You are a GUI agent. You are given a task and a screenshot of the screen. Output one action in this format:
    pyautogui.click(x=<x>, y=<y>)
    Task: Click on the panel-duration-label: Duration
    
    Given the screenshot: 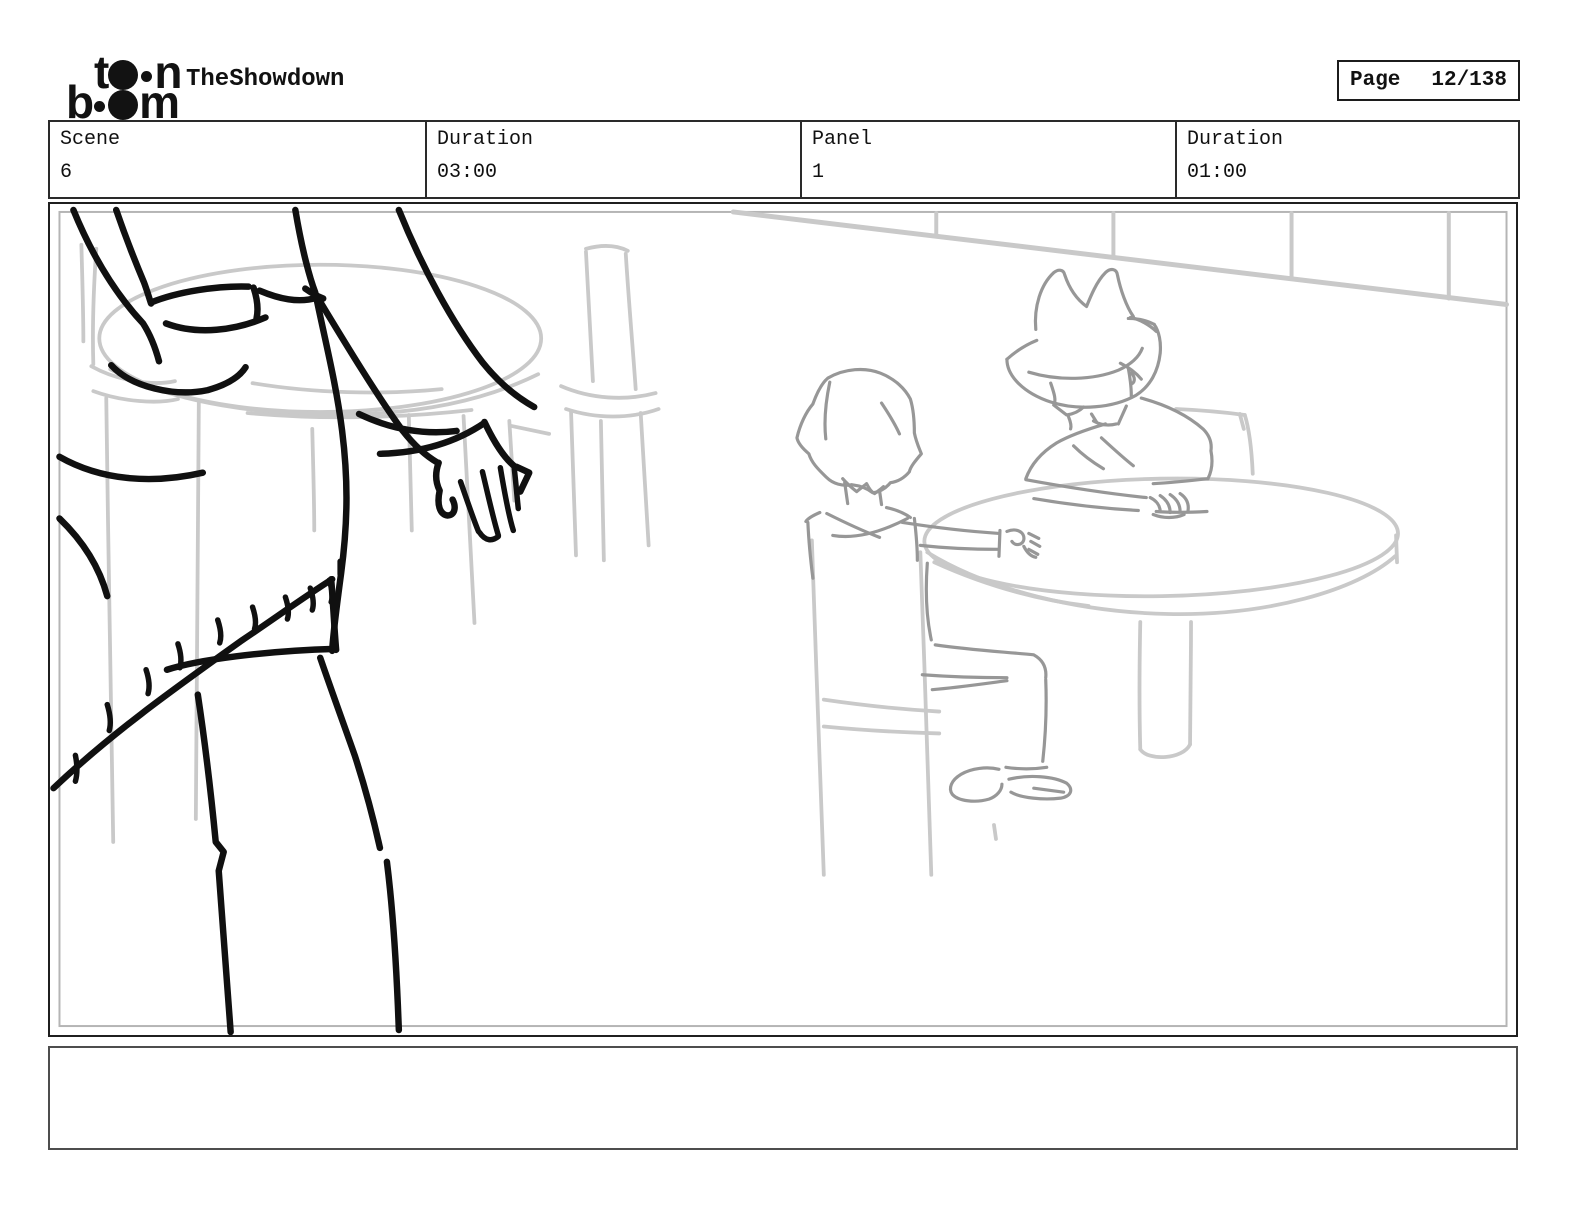 What is the action you would take?
    pyautogui.click(x=1235, y=139)
    